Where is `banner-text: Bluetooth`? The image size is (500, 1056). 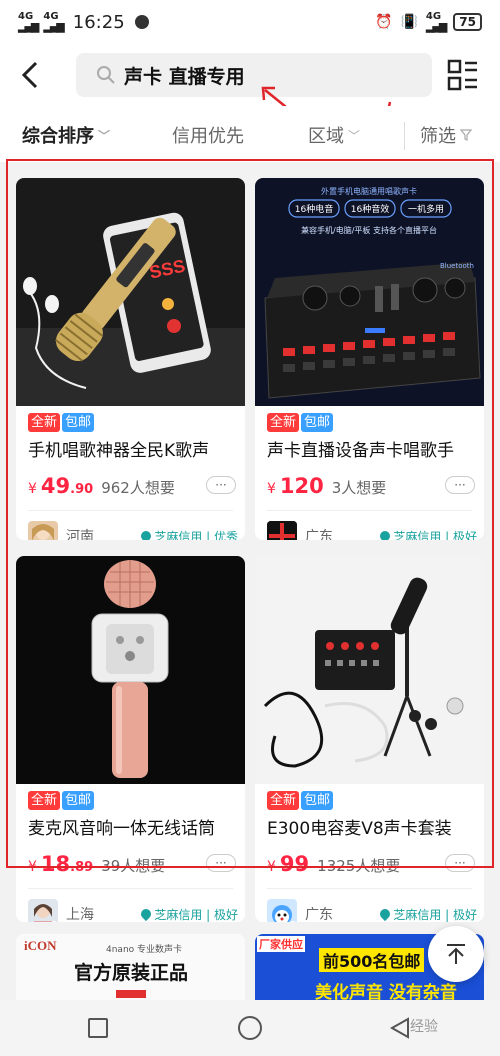
banner-text: Bluetooth is located at coordinates (457, 266).